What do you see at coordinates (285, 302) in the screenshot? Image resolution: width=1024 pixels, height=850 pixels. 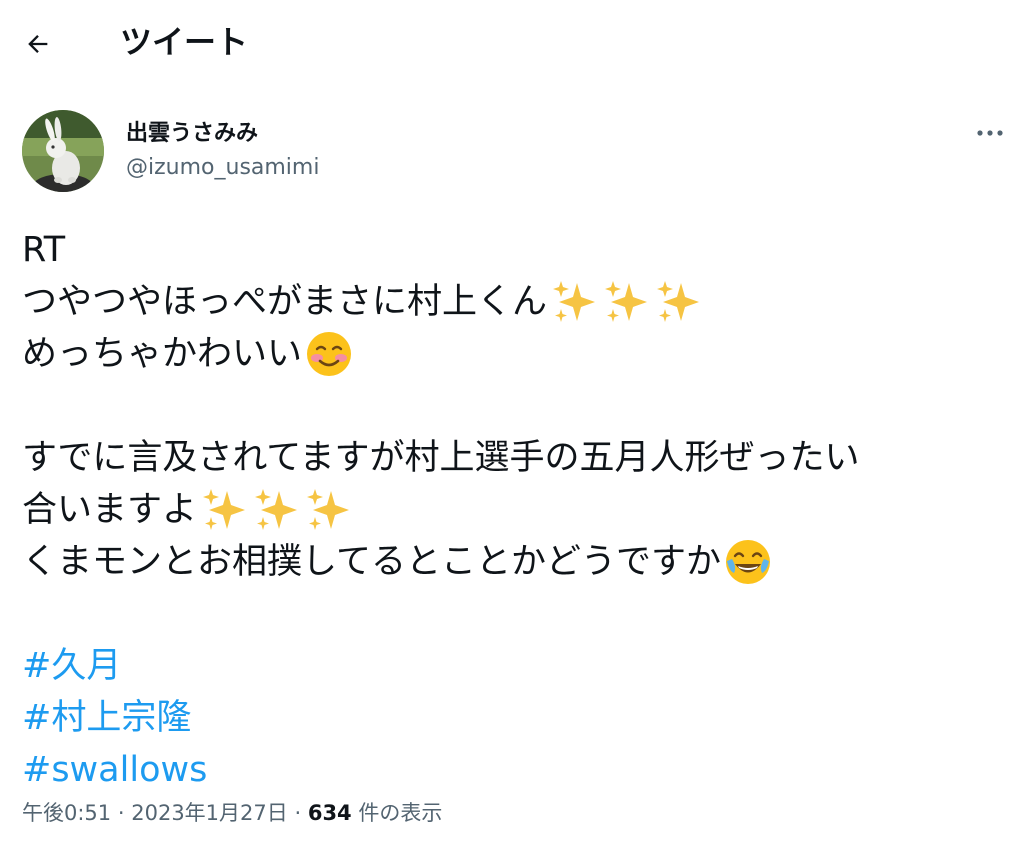 I see `tweet-text-segment: つやつやほっぺがまさに村上くん` at bounding box center [285, 302].